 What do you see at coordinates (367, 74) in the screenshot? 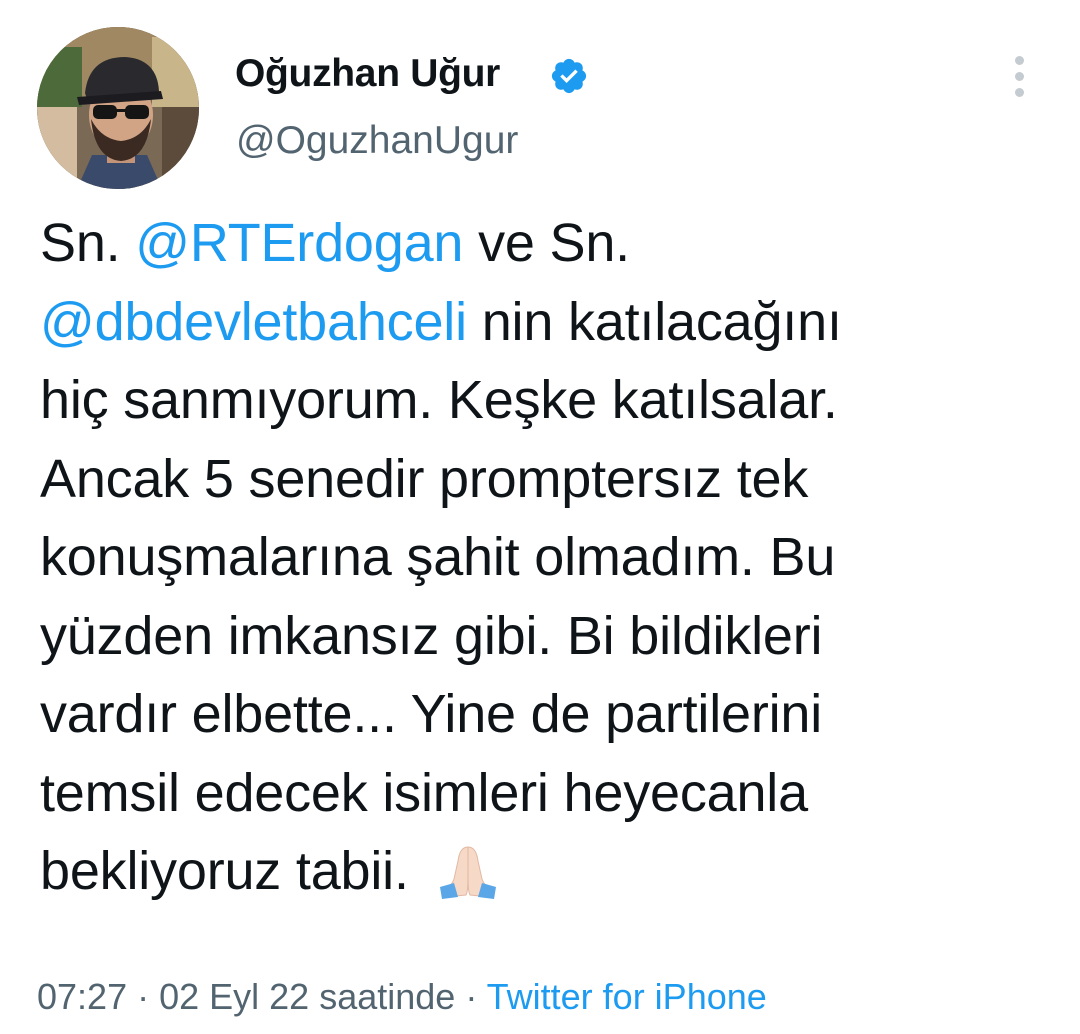
I see `display-name: Oğuzhan Uğur` at bounding box center [367, 74].